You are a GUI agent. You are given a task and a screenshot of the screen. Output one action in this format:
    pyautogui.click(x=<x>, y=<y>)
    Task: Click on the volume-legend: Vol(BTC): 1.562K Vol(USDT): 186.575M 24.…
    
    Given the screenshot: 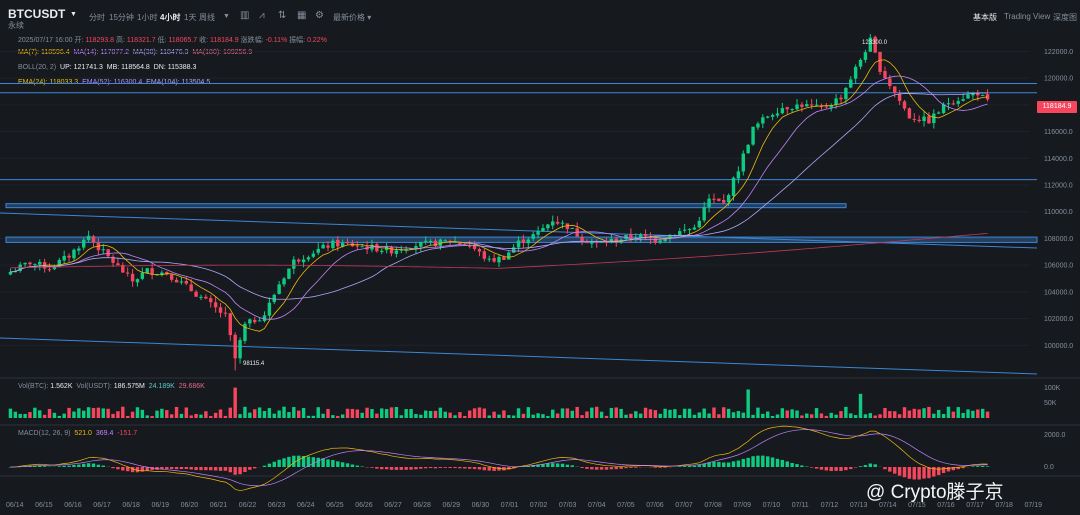 What is the action you would take?
    pyautogui.click(x=111, y=386)
    